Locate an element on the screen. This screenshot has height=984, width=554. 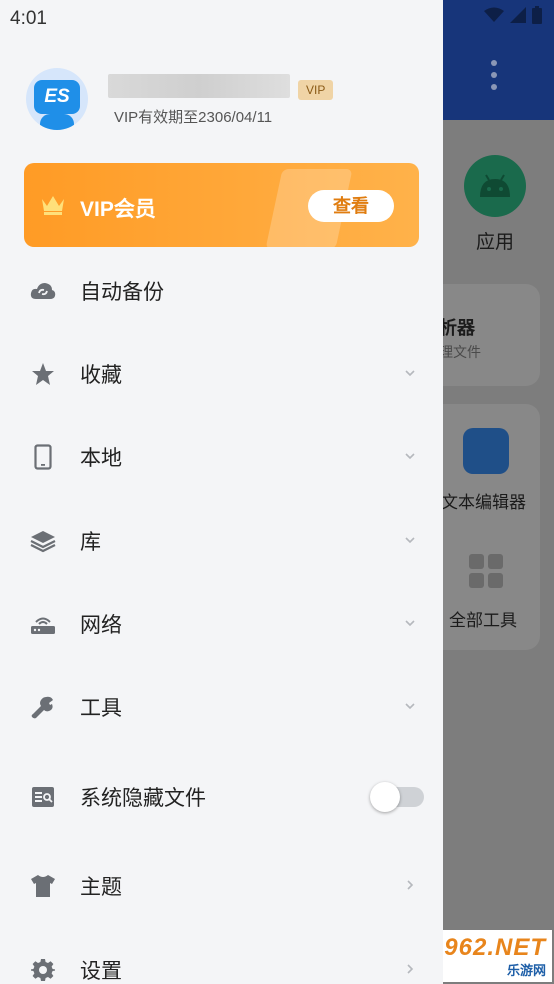
bg-analyzer-subtitle: 理文件 is located at coordinates (460, 352).